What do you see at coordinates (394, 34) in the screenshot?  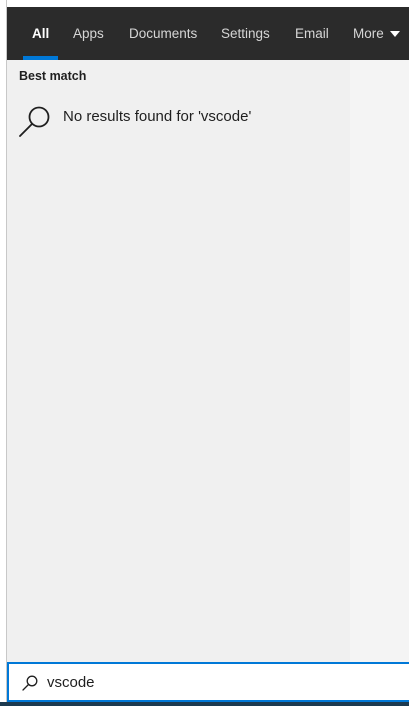 I see `chevron-down-icon` at bounding box center [394, 34].